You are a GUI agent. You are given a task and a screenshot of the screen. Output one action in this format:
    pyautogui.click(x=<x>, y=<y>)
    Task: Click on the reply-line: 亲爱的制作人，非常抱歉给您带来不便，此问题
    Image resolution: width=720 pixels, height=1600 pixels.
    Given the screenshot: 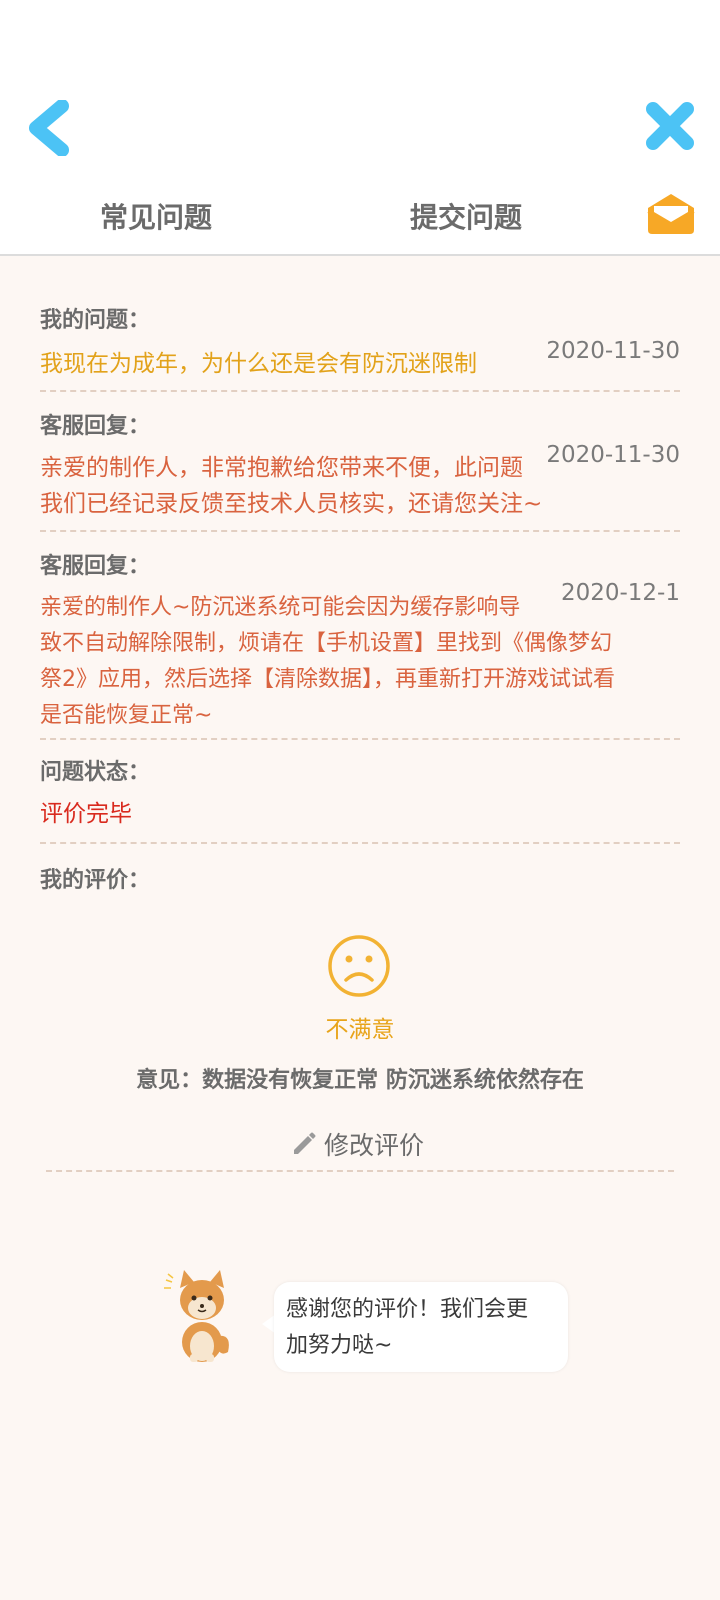 What is the action you would take?
    pyautogui.click(x=281, y=468)
    